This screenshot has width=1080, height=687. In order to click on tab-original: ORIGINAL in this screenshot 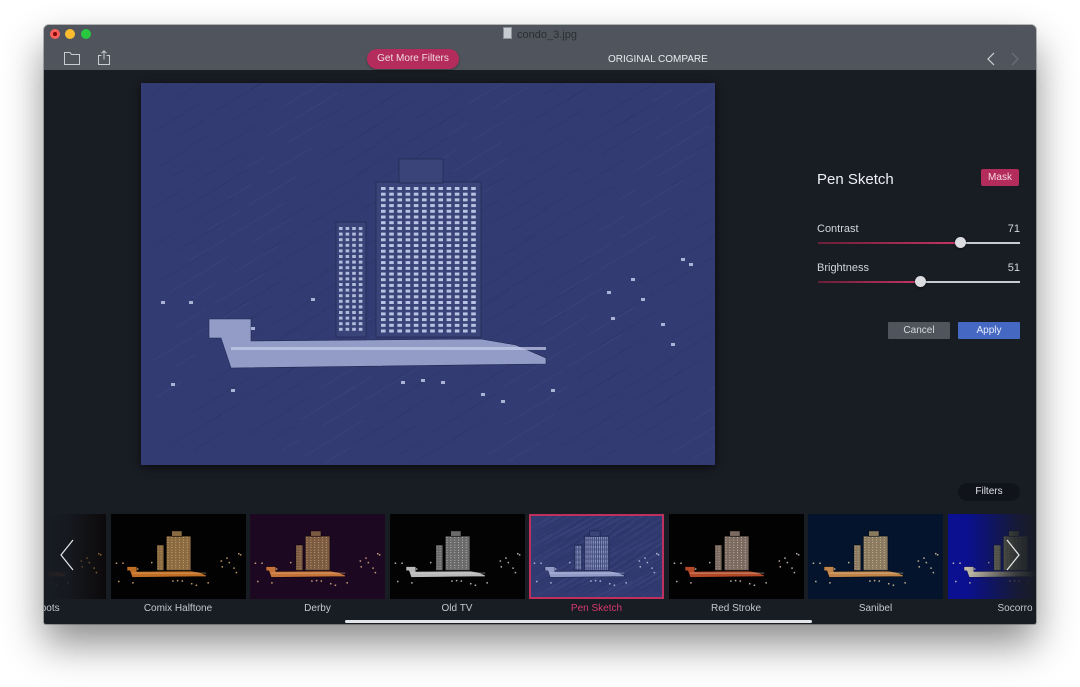, I will do `click(632, 60)`.